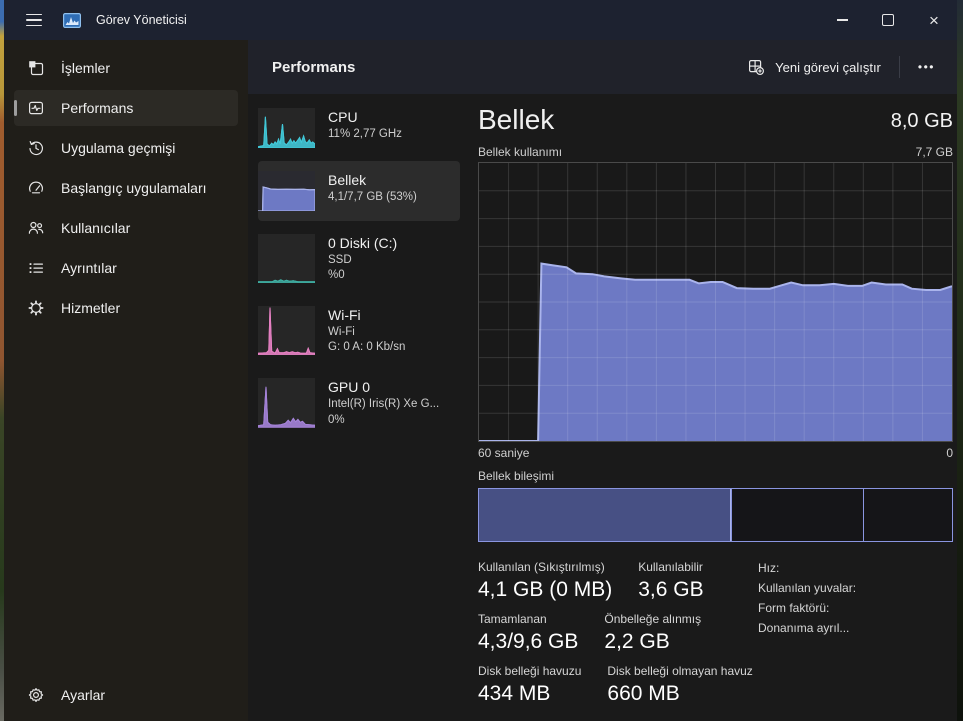 This screenshot has height=721, width=963. Describe the element at coordinates (336, 419) in the screenshot. I see `device-detail: 0%` at that location.